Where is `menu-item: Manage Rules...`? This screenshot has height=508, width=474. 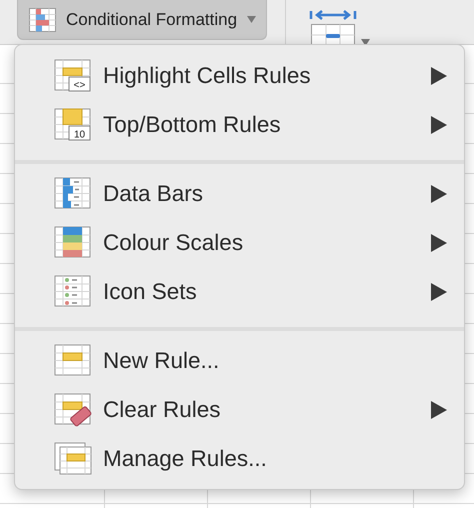
menu-item: Manage Rules... is located at coordinates (239, 458).